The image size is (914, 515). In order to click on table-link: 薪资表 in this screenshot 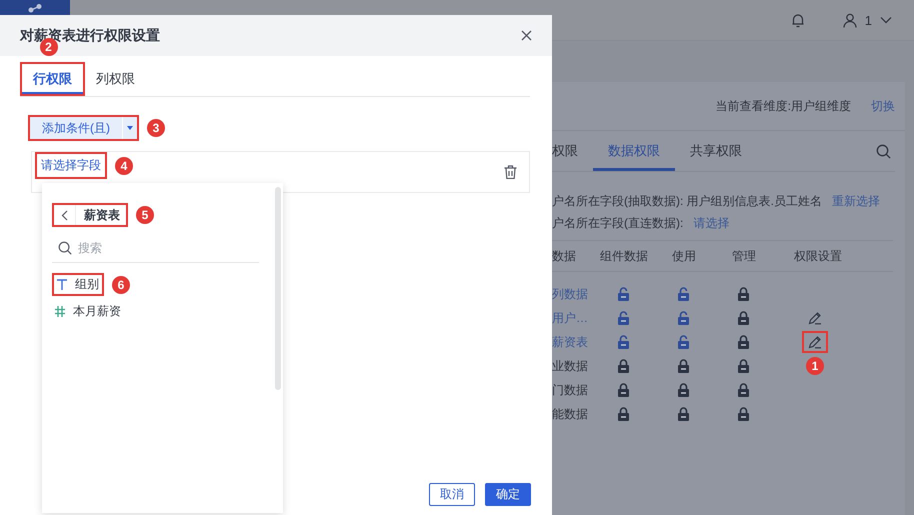, I will do `click(576, 342)`.